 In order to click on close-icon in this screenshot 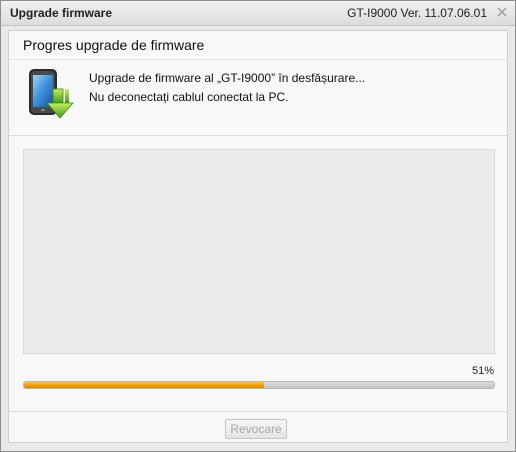, I will do `click(502, 12)`.